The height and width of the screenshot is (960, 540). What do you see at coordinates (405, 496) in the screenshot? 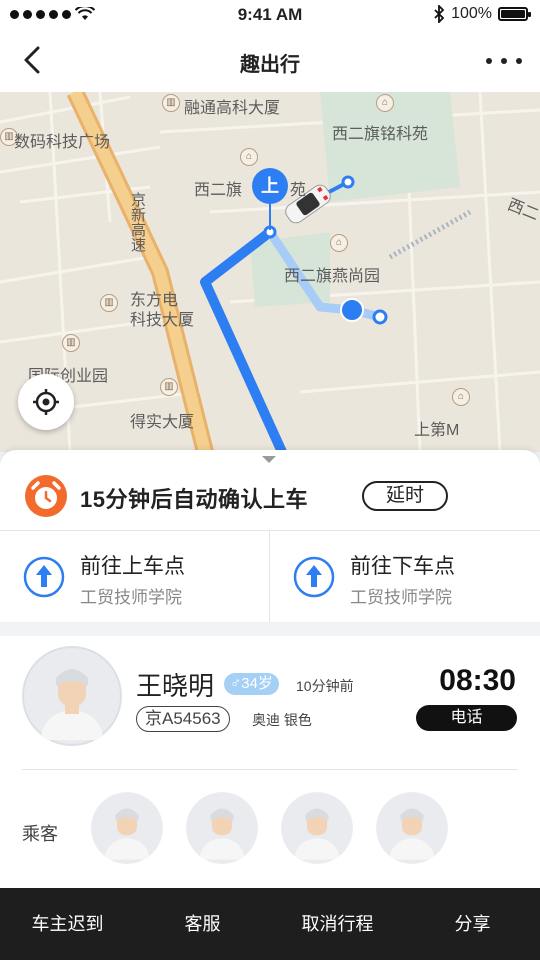
I see `delay-button: 延时` at bounding box center [405, 496].